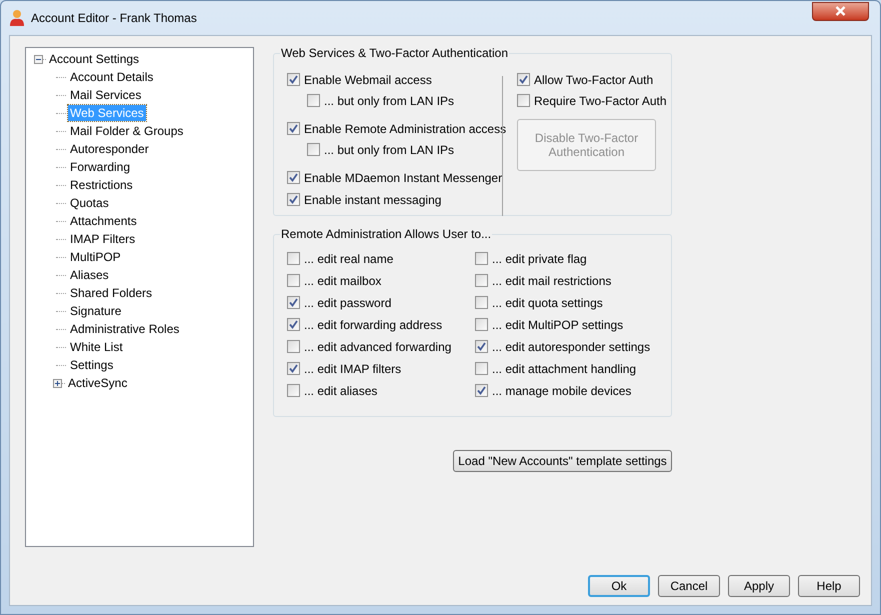 The width and height of the screenshot is (881, 615). What do you see at coordinates (112, 77) in the screenshot?
I see `tree-item: Account Details` at bounding box center [112, 77].